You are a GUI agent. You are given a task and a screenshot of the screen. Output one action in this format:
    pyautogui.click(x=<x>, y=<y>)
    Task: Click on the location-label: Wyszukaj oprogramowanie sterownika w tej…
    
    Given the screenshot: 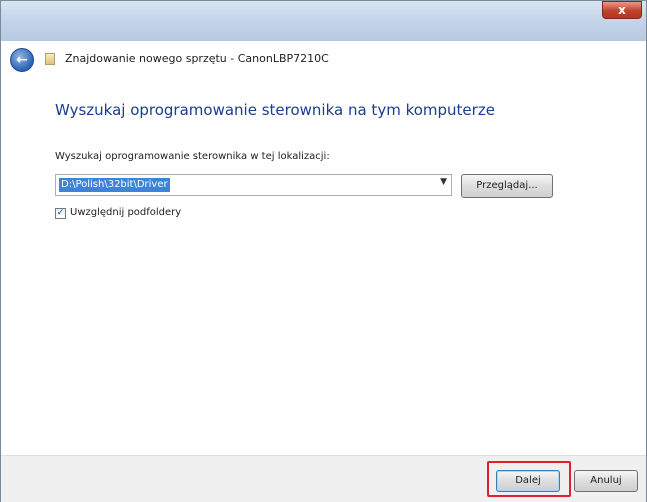 What is the action you would take?
    pyautogui.click(x=192, y=156)
    